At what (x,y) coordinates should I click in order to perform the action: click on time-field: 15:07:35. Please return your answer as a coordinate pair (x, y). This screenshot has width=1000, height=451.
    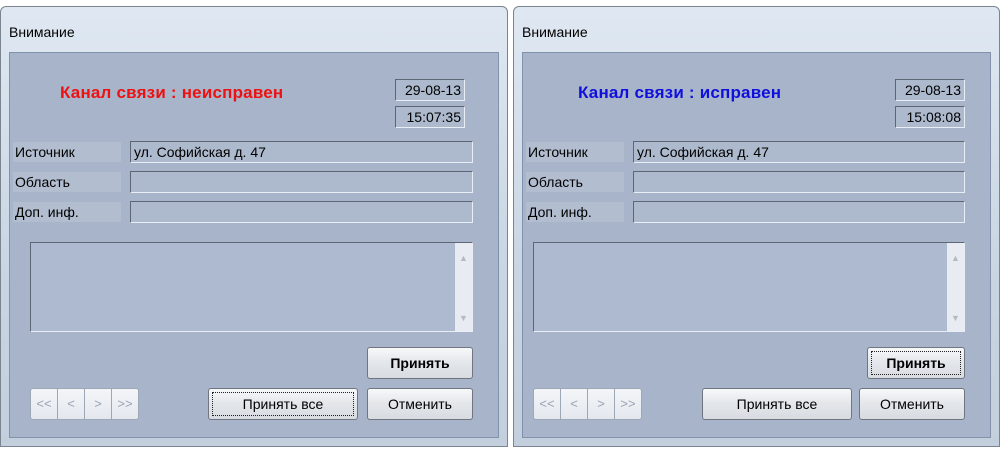
    Looking at the image, I should click on (430, 117).